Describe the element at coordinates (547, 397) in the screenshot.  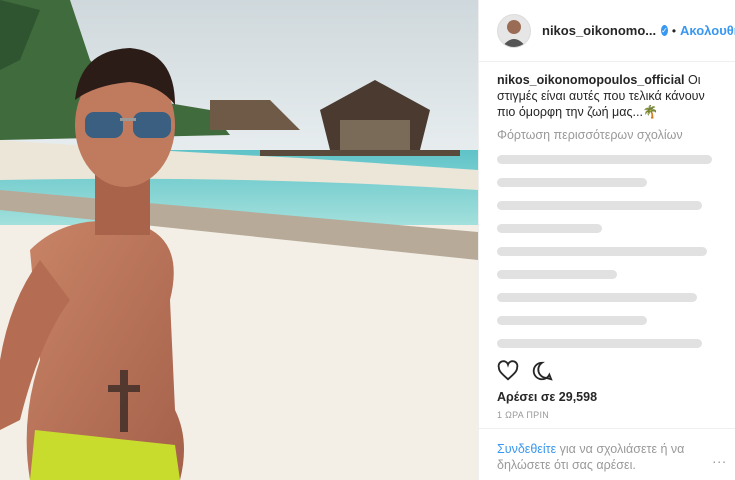
I see `like-count: Αρέσει σε 29,598` at that location.